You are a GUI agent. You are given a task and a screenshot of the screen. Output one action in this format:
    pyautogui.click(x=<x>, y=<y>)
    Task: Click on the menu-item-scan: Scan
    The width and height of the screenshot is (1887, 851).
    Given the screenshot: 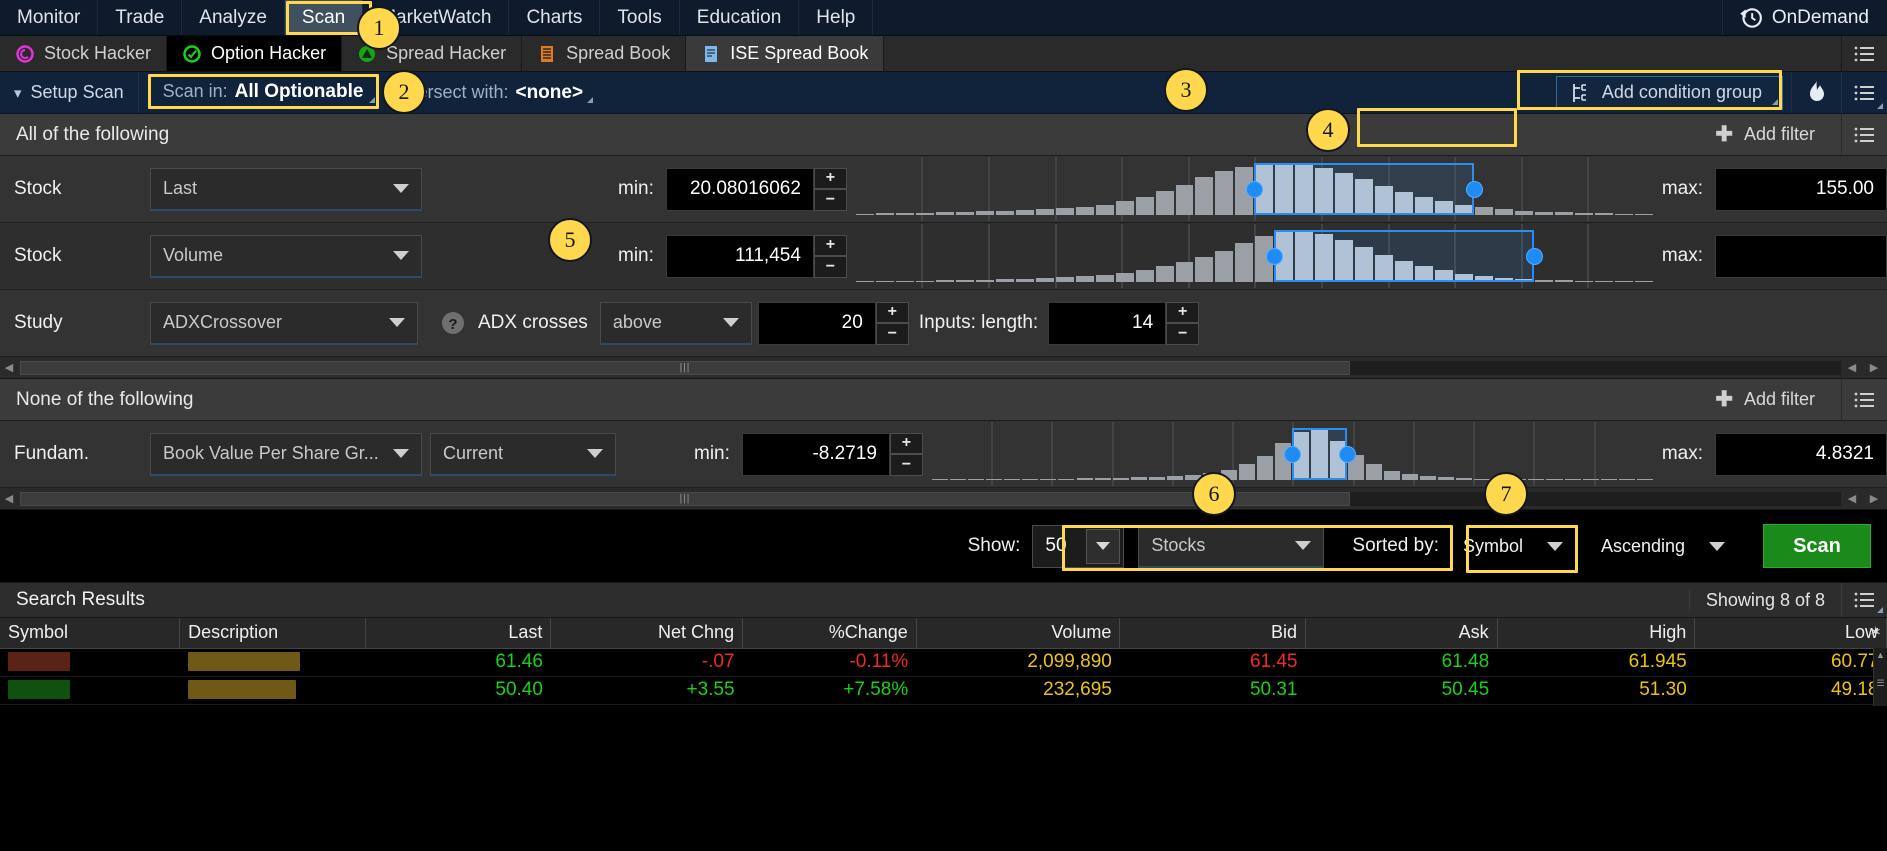 What is the action you would take?
    pyautogui.click(x=324, y=17)
    